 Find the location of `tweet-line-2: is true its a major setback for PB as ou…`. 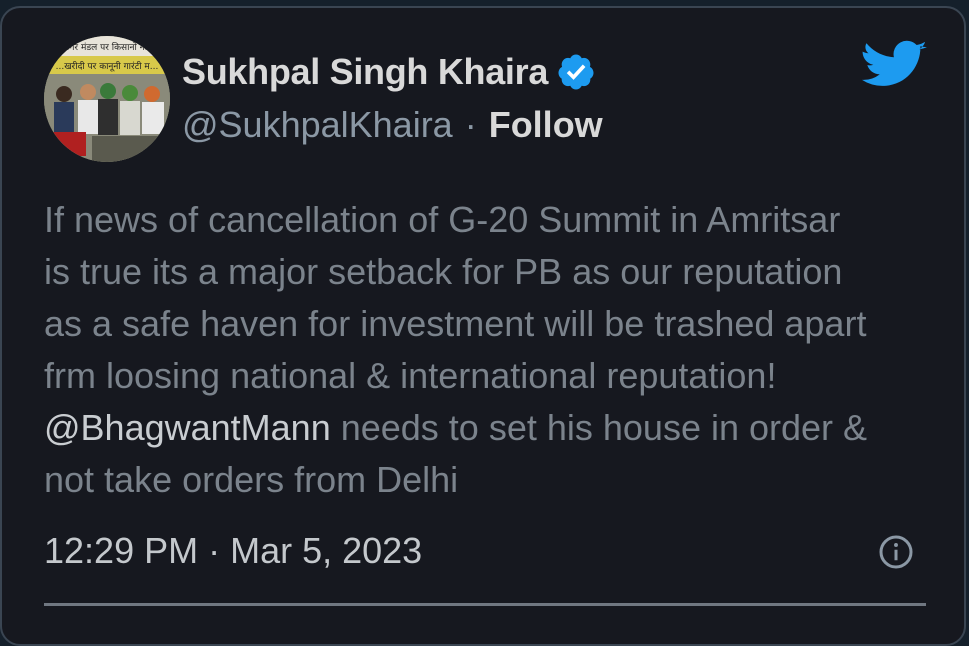

tweet-line-2: is true its a major setback for PB as ou… is located at coordinates (443, 271).